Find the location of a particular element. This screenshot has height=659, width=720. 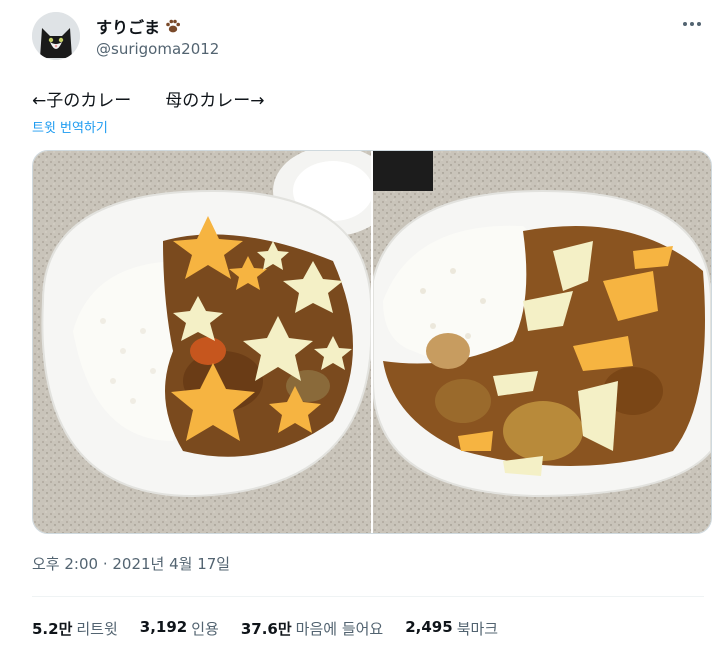

author-handle: @surigoma2012 is located at coordinates (157, 49).